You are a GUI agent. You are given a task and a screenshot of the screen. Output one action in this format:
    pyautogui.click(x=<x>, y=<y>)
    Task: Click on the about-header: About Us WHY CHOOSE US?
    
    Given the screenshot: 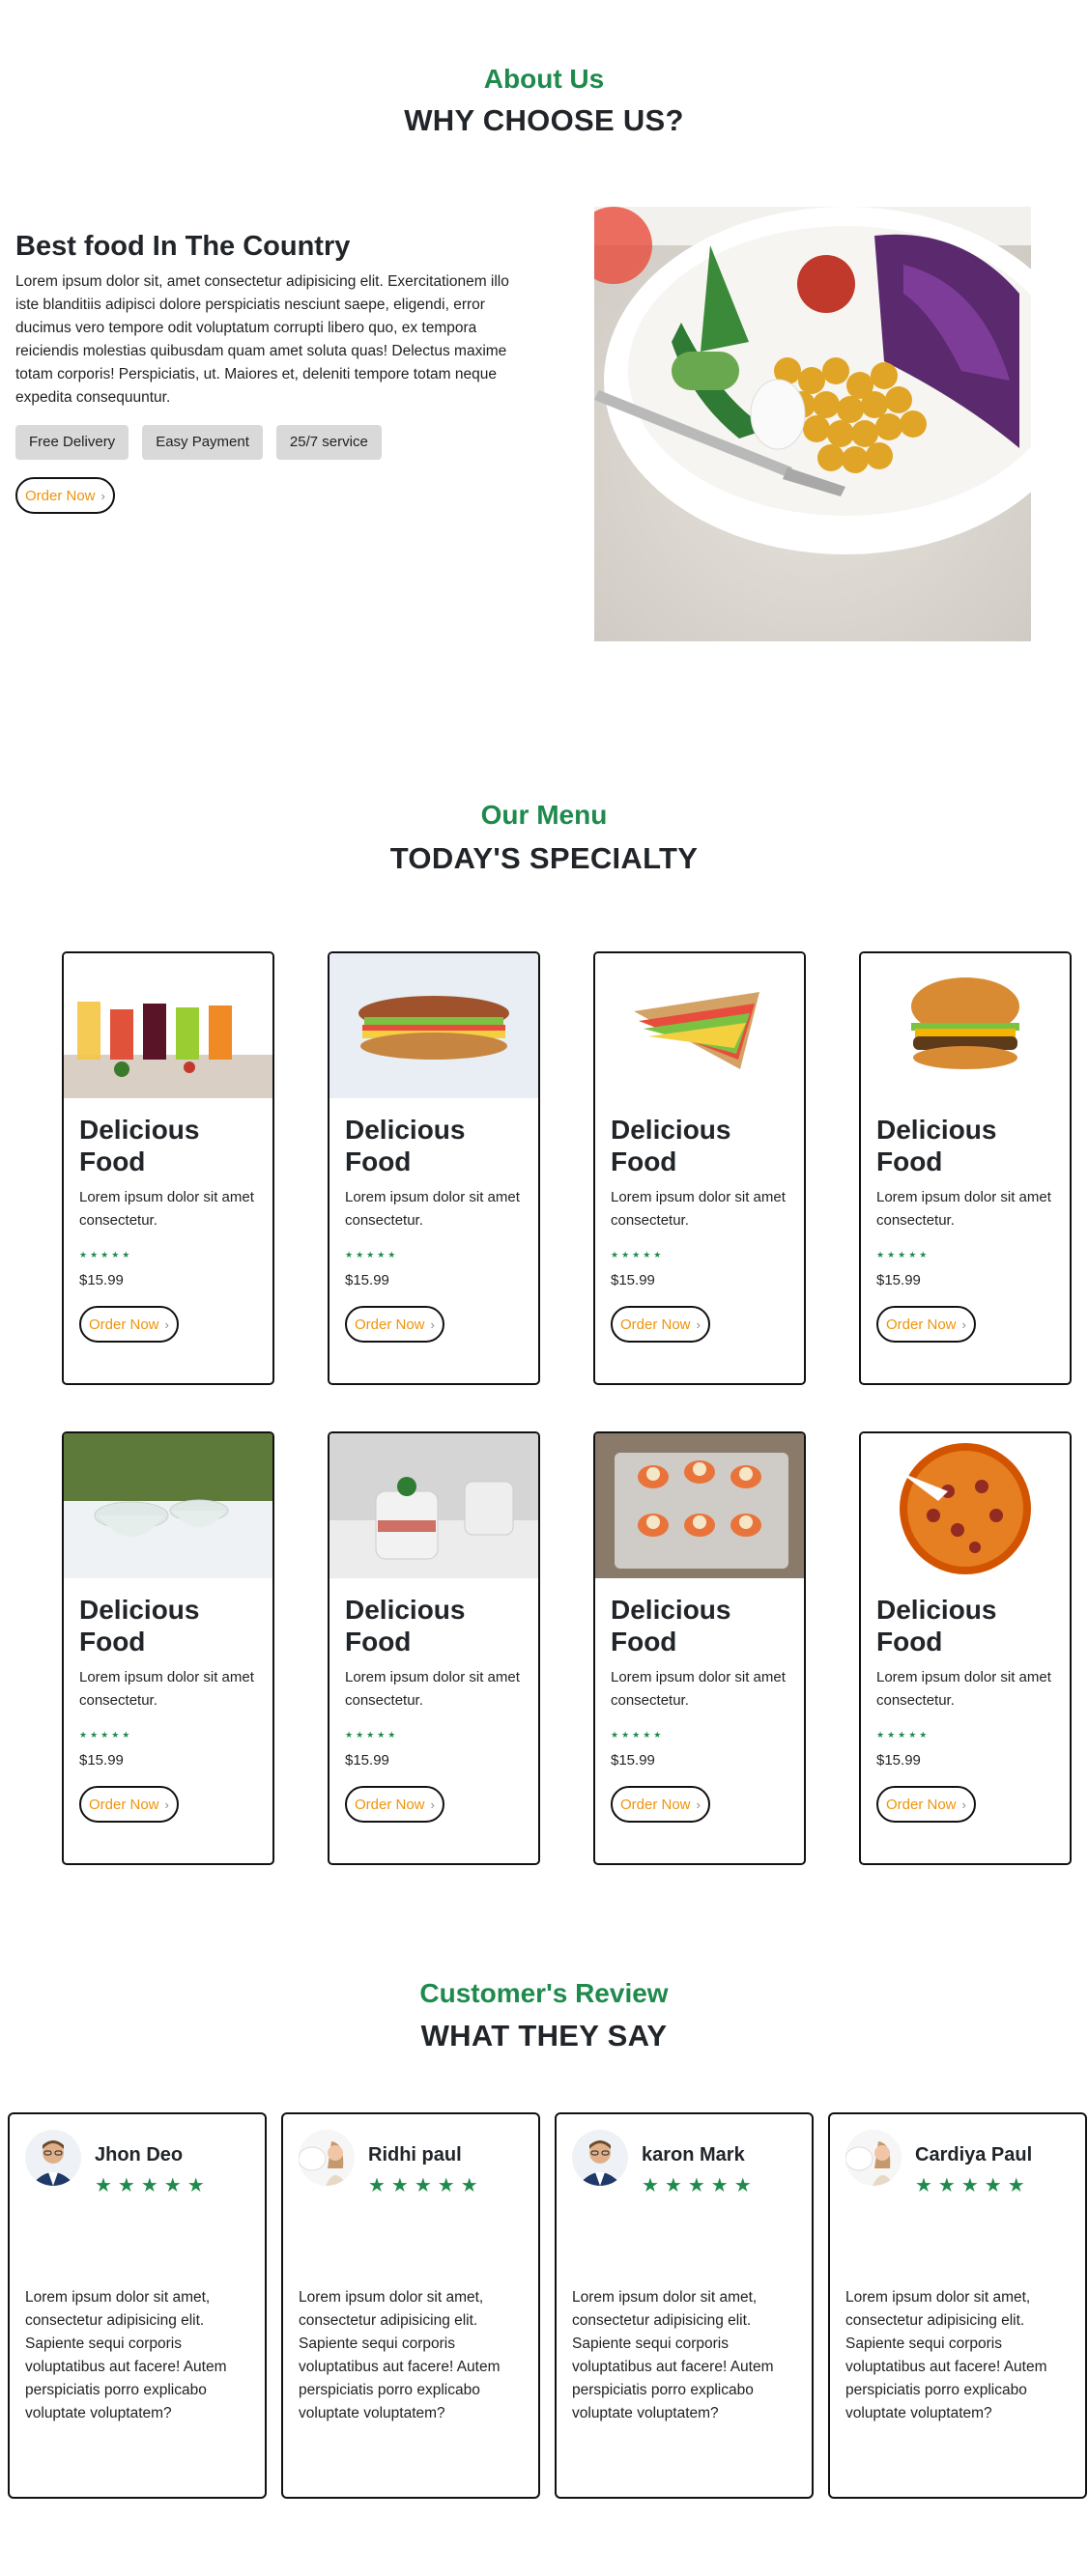 What is the action you would take?
    pyautogui.click(x=544, y=101)
    